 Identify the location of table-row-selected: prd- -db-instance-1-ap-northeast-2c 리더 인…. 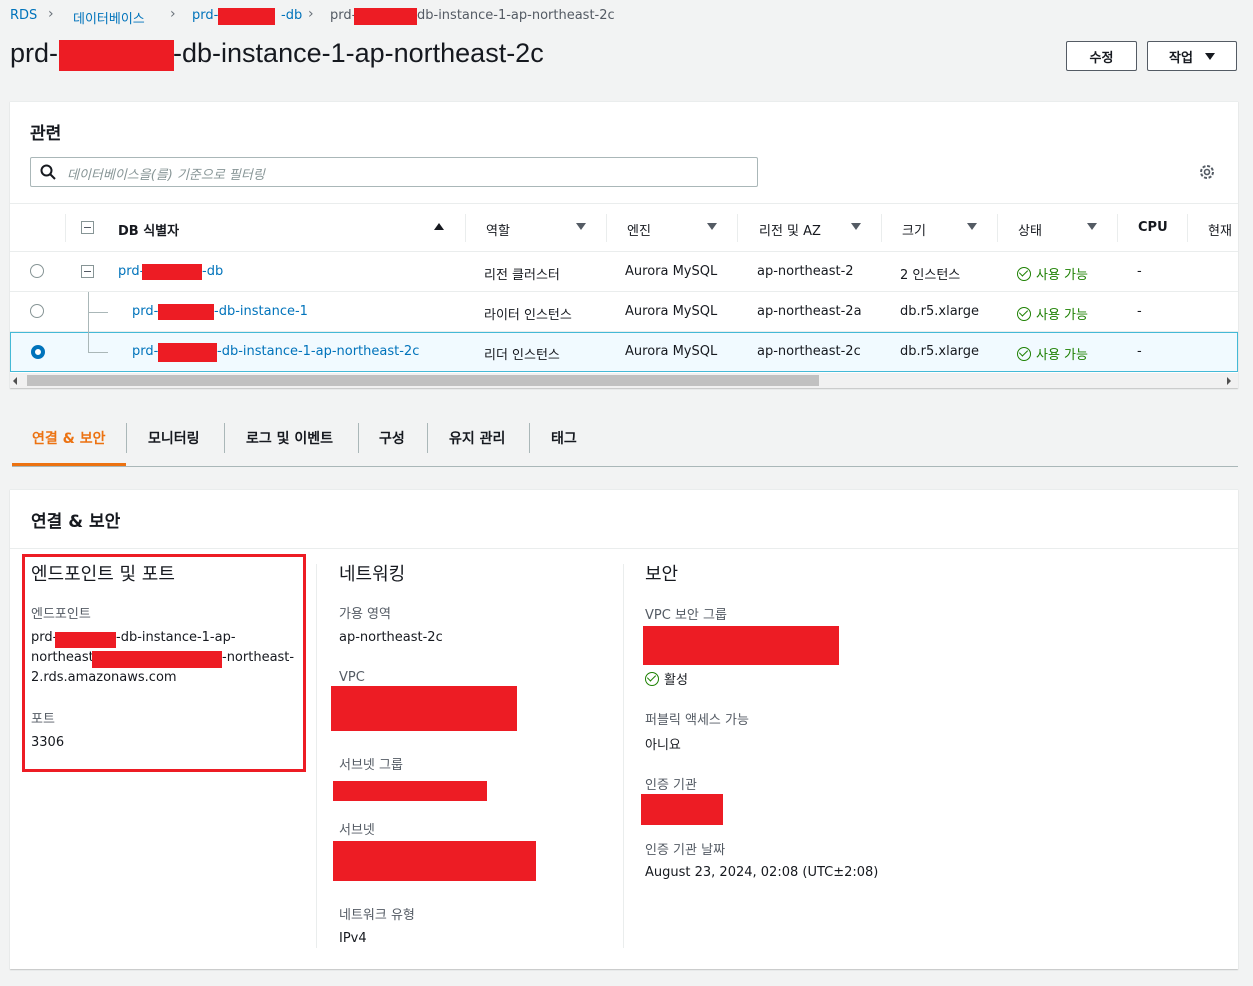
(624, 352).